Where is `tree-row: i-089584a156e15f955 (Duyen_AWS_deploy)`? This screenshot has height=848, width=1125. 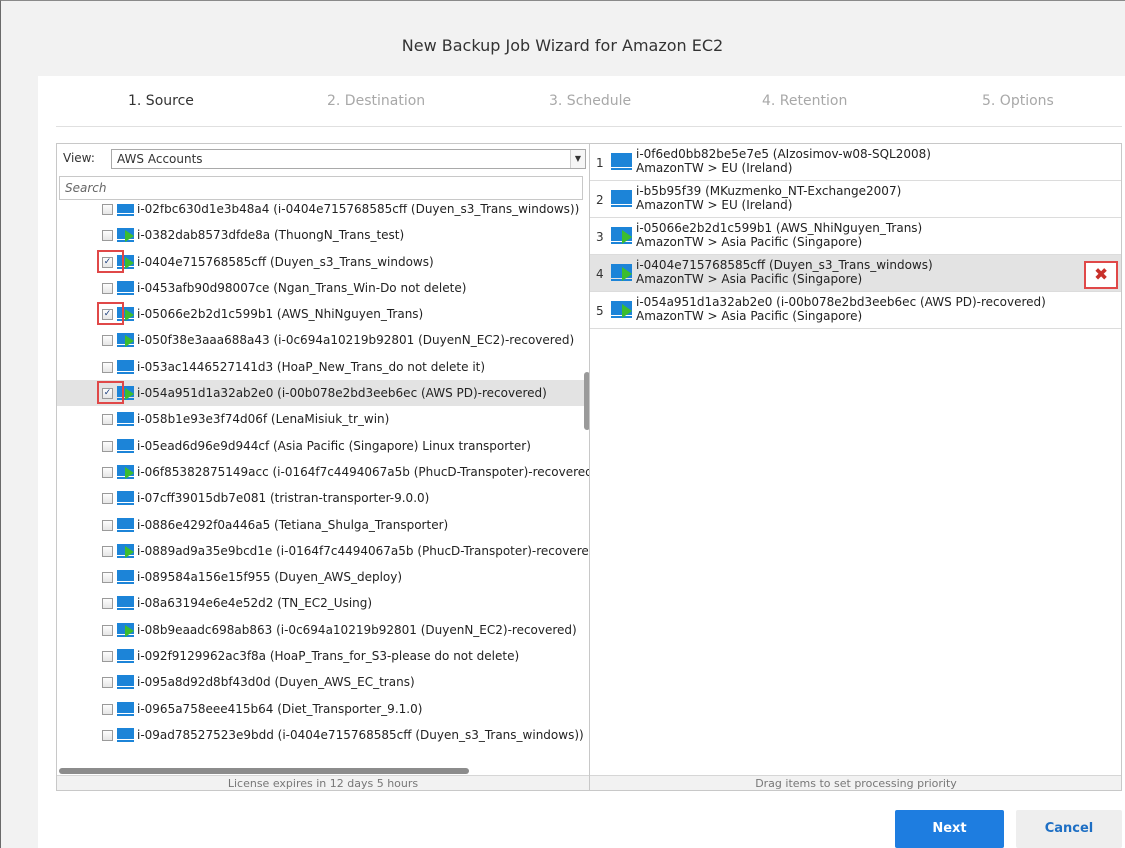
tree-row: i-089584a156e15f955 (Duyen_AWS_deploy) is located at coordinates (323, 577).